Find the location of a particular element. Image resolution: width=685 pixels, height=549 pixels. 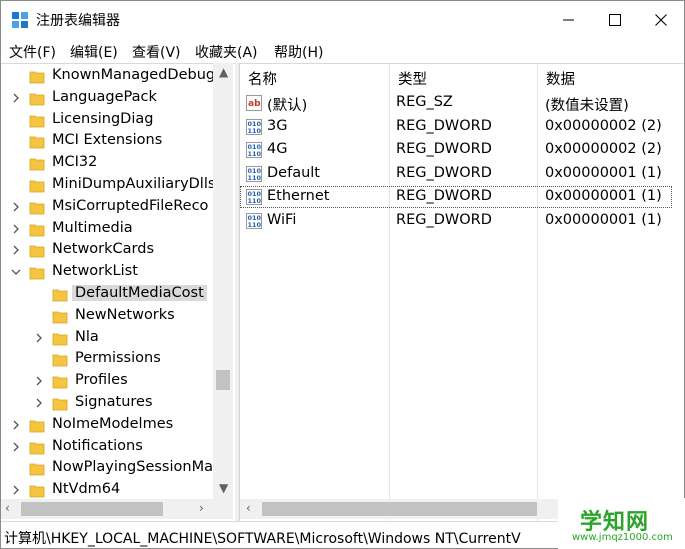

menu-edit: 编辑(E) is located at coordinates (94, 52).